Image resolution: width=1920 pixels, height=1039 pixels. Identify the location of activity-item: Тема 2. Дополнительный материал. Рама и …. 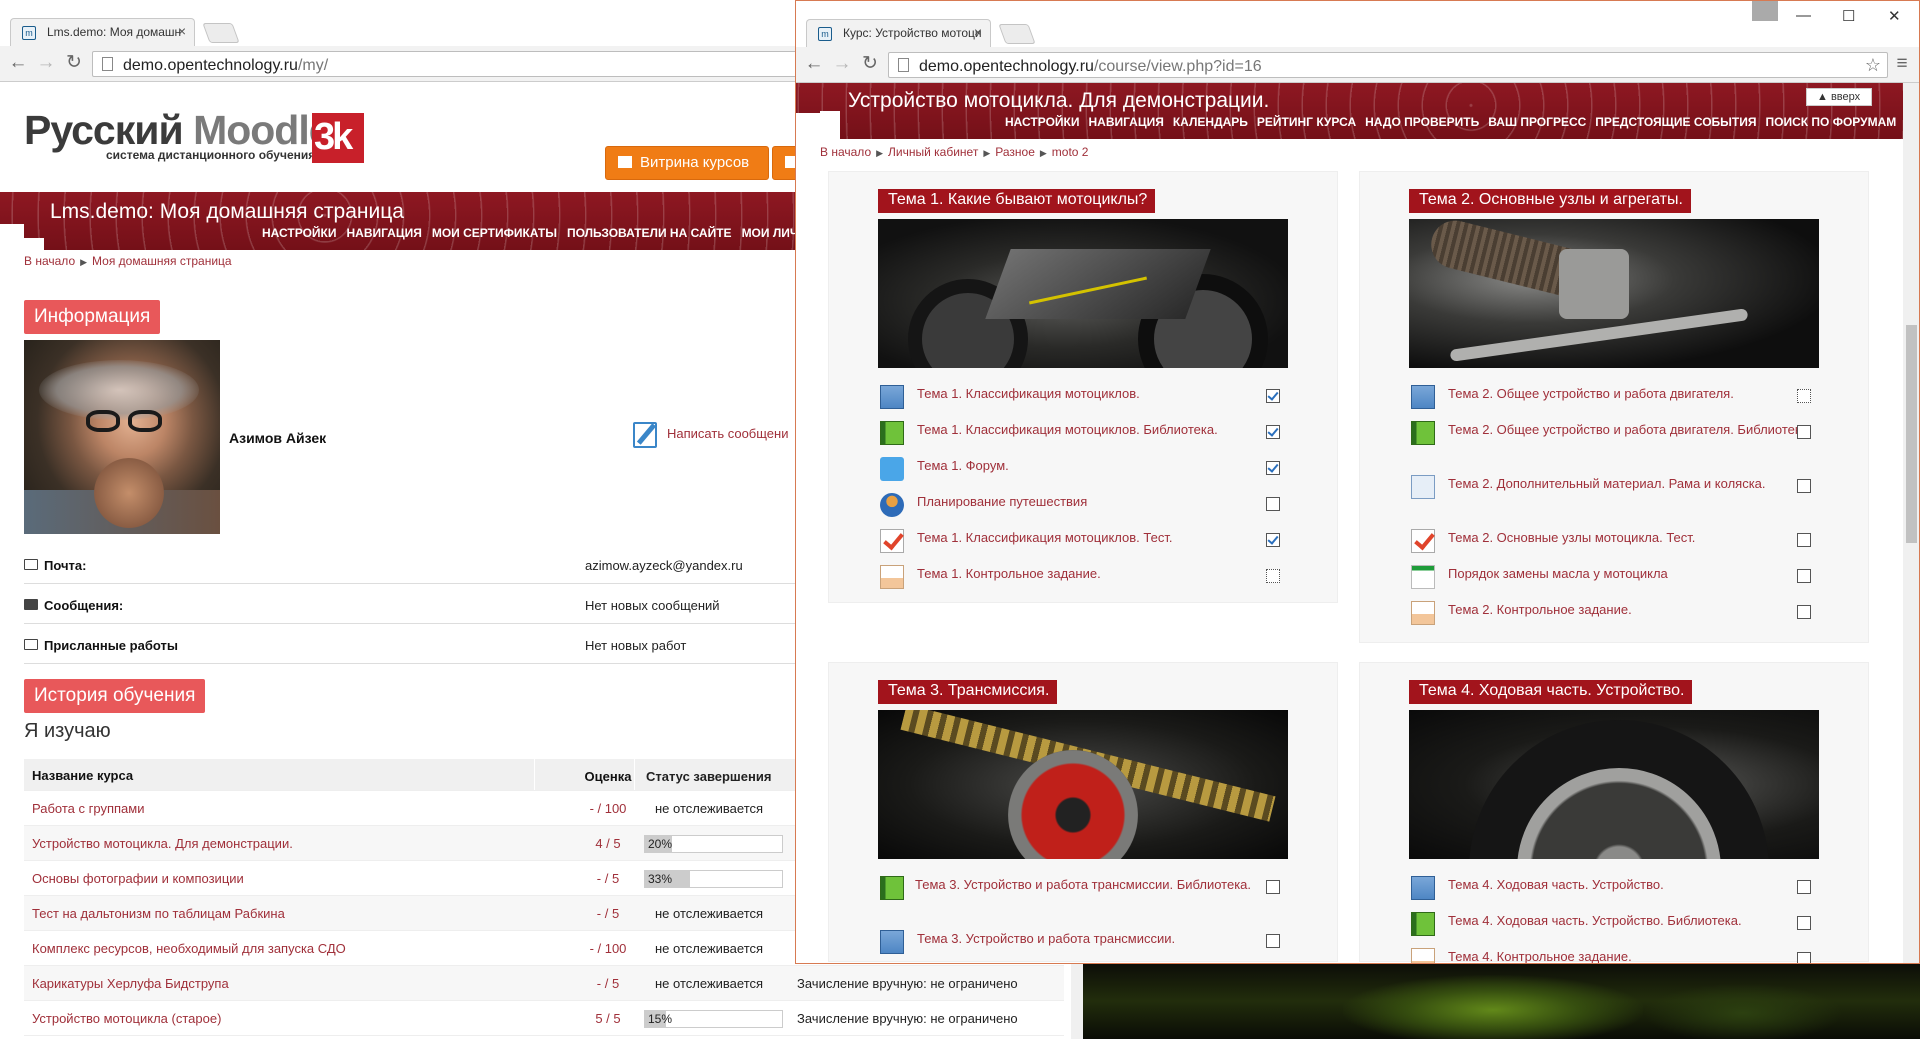
(1621, 485).